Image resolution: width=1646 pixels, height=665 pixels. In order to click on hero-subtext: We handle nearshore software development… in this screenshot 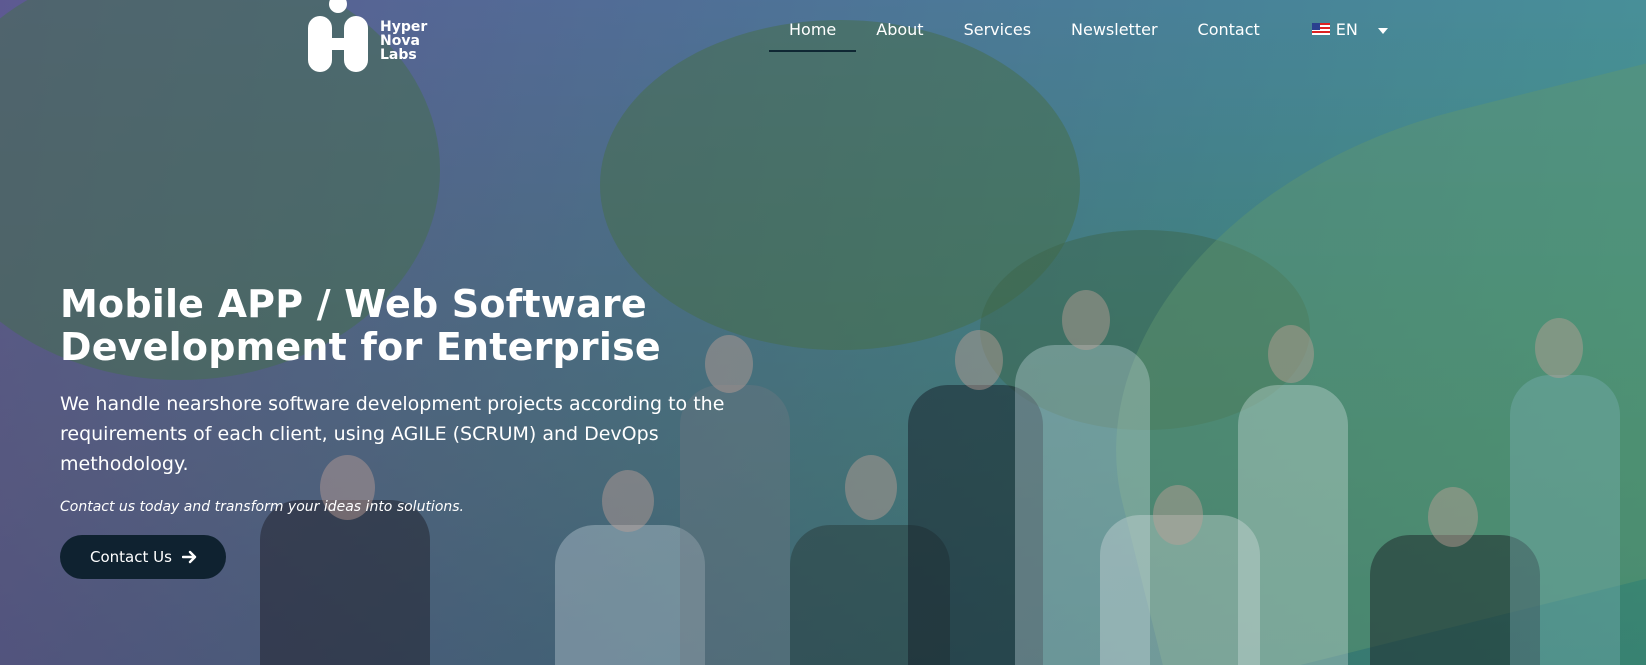, I will do `click(392, 434)`.